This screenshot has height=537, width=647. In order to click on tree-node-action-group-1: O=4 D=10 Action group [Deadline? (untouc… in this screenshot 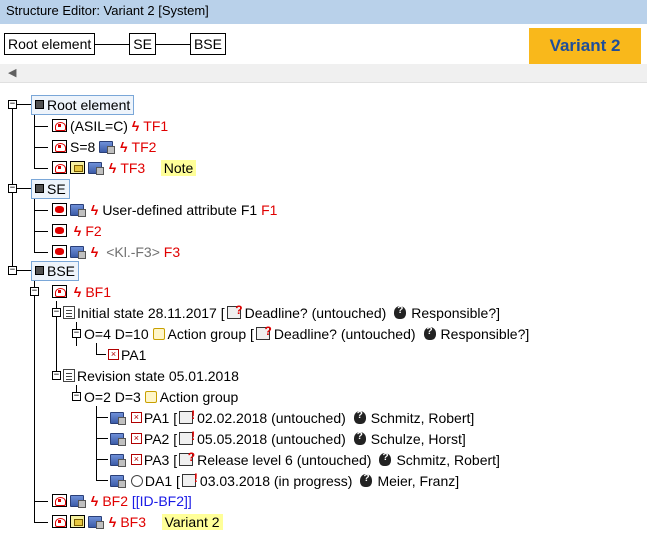, I will do `click(306, 333)`.